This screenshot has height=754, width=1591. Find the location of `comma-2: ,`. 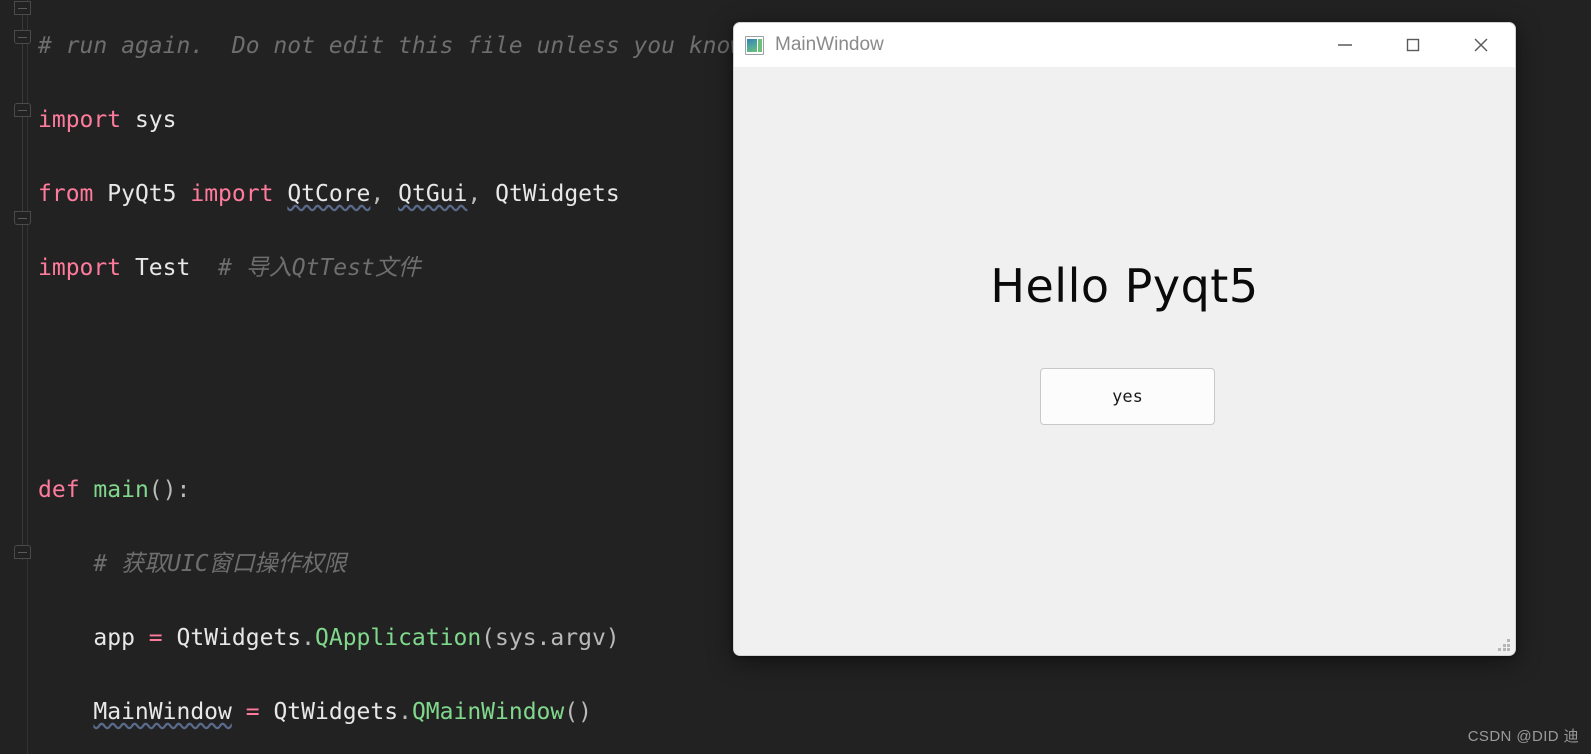

comma-2: , is located at coordinates (474, 194).